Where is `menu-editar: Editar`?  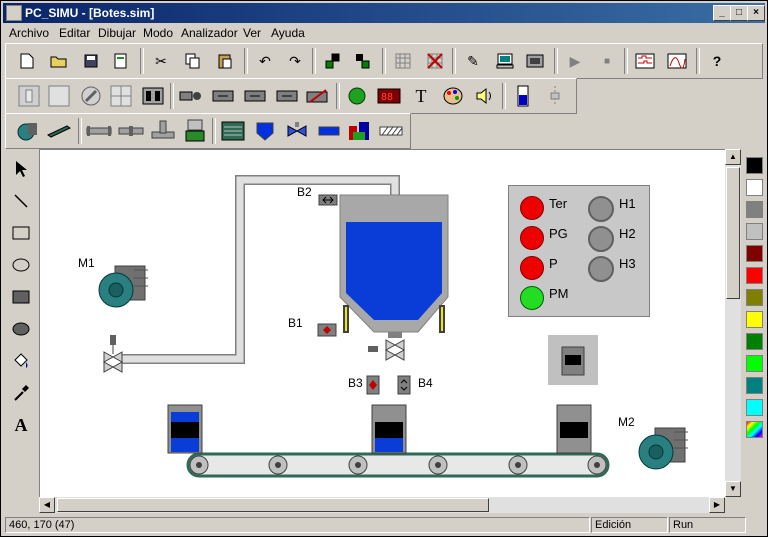 menu-editar: Editar is located at coordinates (74, 33).